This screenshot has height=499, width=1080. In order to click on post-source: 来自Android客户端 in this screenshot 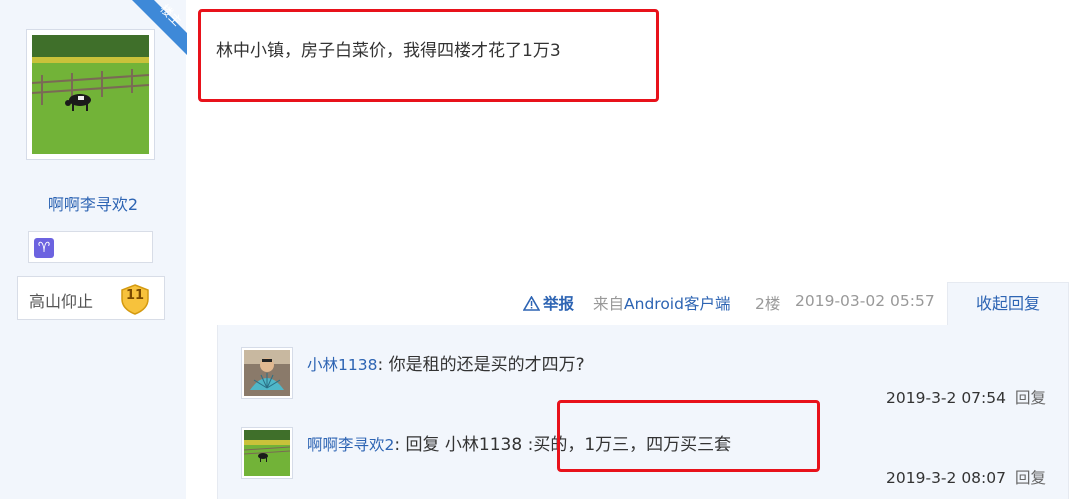, I will do `click(661, 303)`.